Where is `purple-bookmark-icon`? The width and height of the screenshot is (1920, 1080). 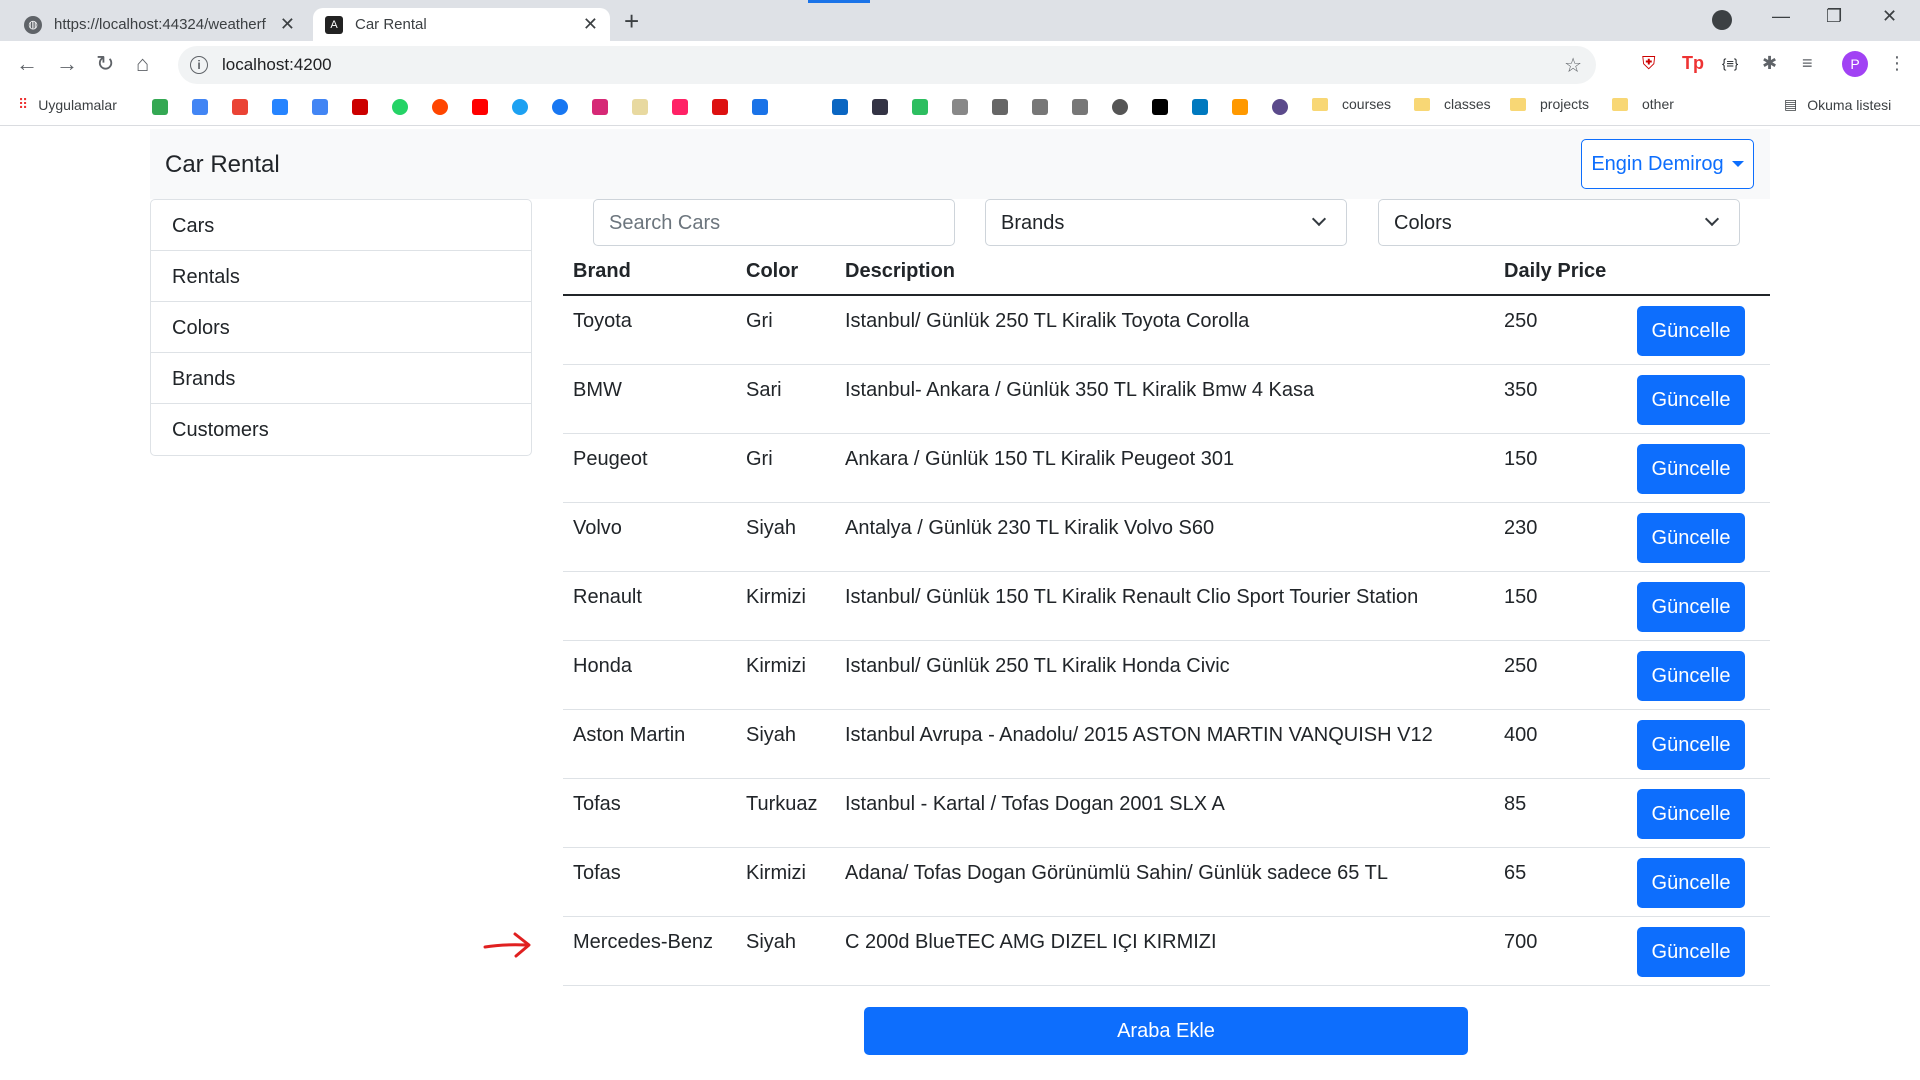 purple-bookmark-icon is located at coordinates (1280, 107).